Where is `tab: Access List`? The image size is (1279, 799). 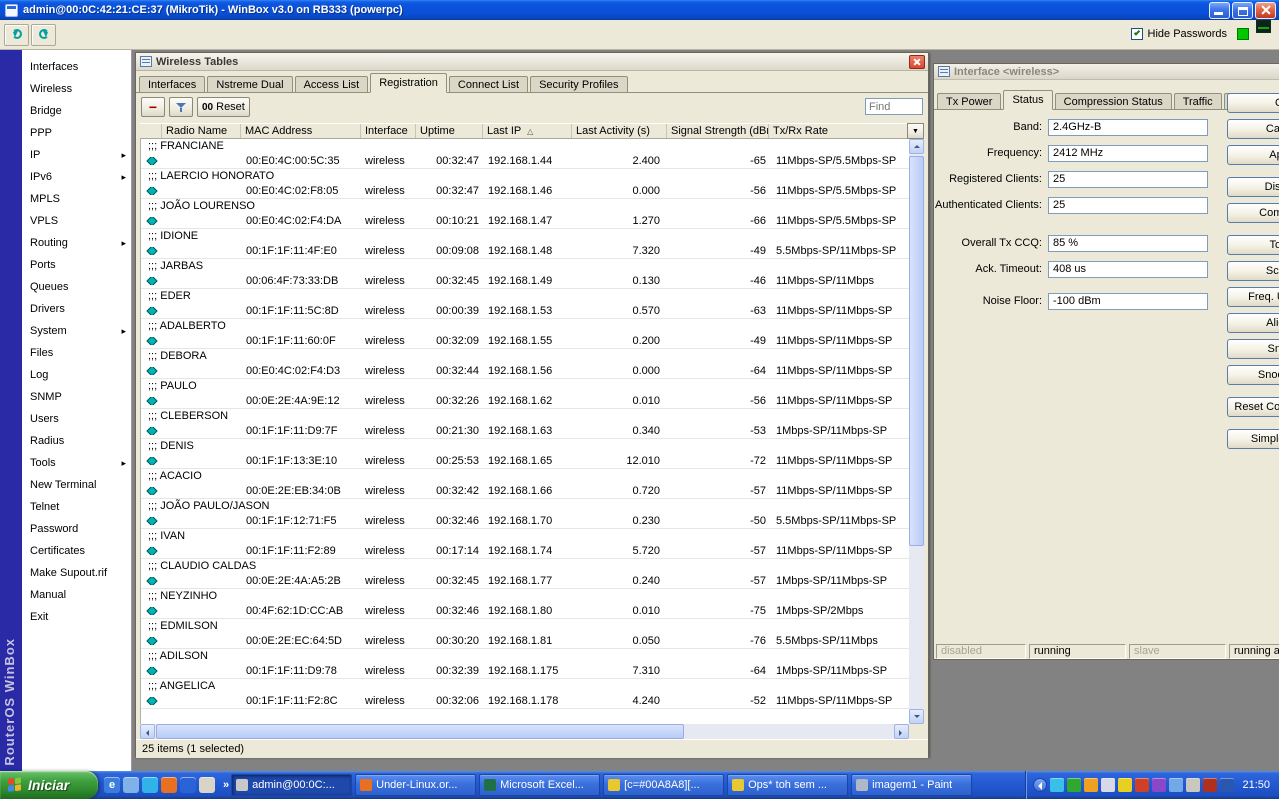 tab: Access List is located at coordinates (331, 84).